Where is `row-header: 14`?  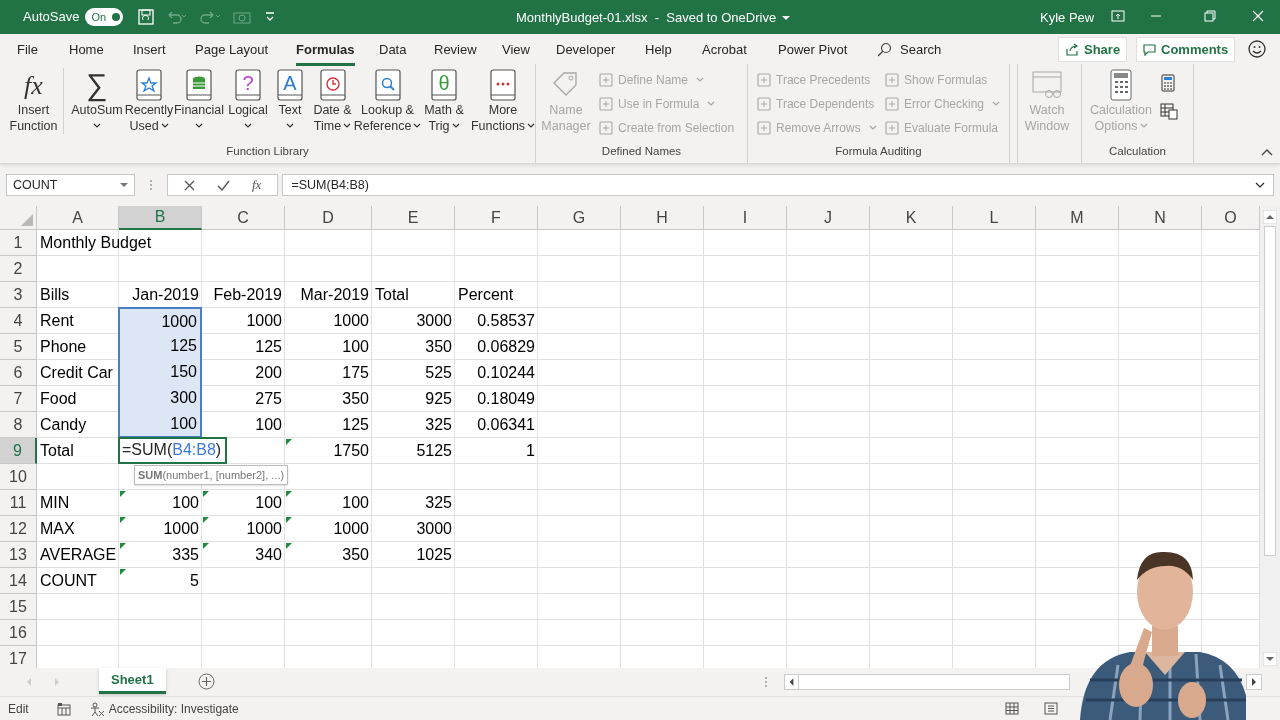 row-header: 14 is located at coordinates (18, 581).